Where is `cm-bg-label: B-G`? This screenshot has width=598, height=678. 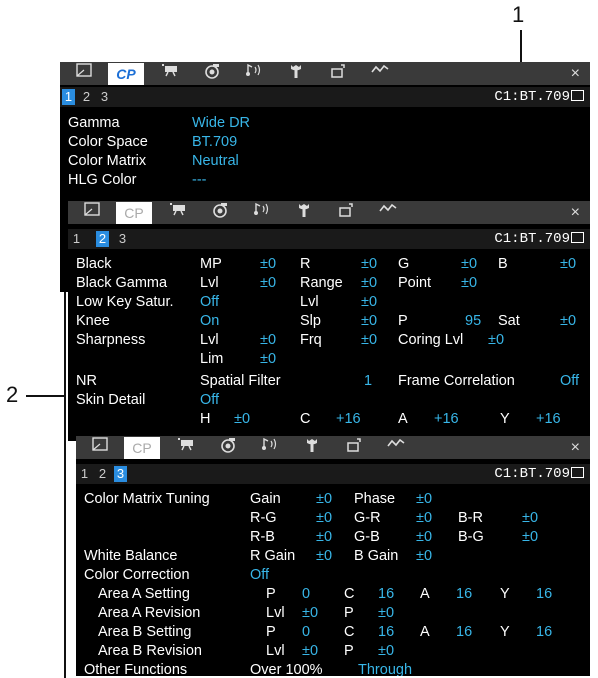 cm-bg-label: B-G is located at coordinates (471, 537).